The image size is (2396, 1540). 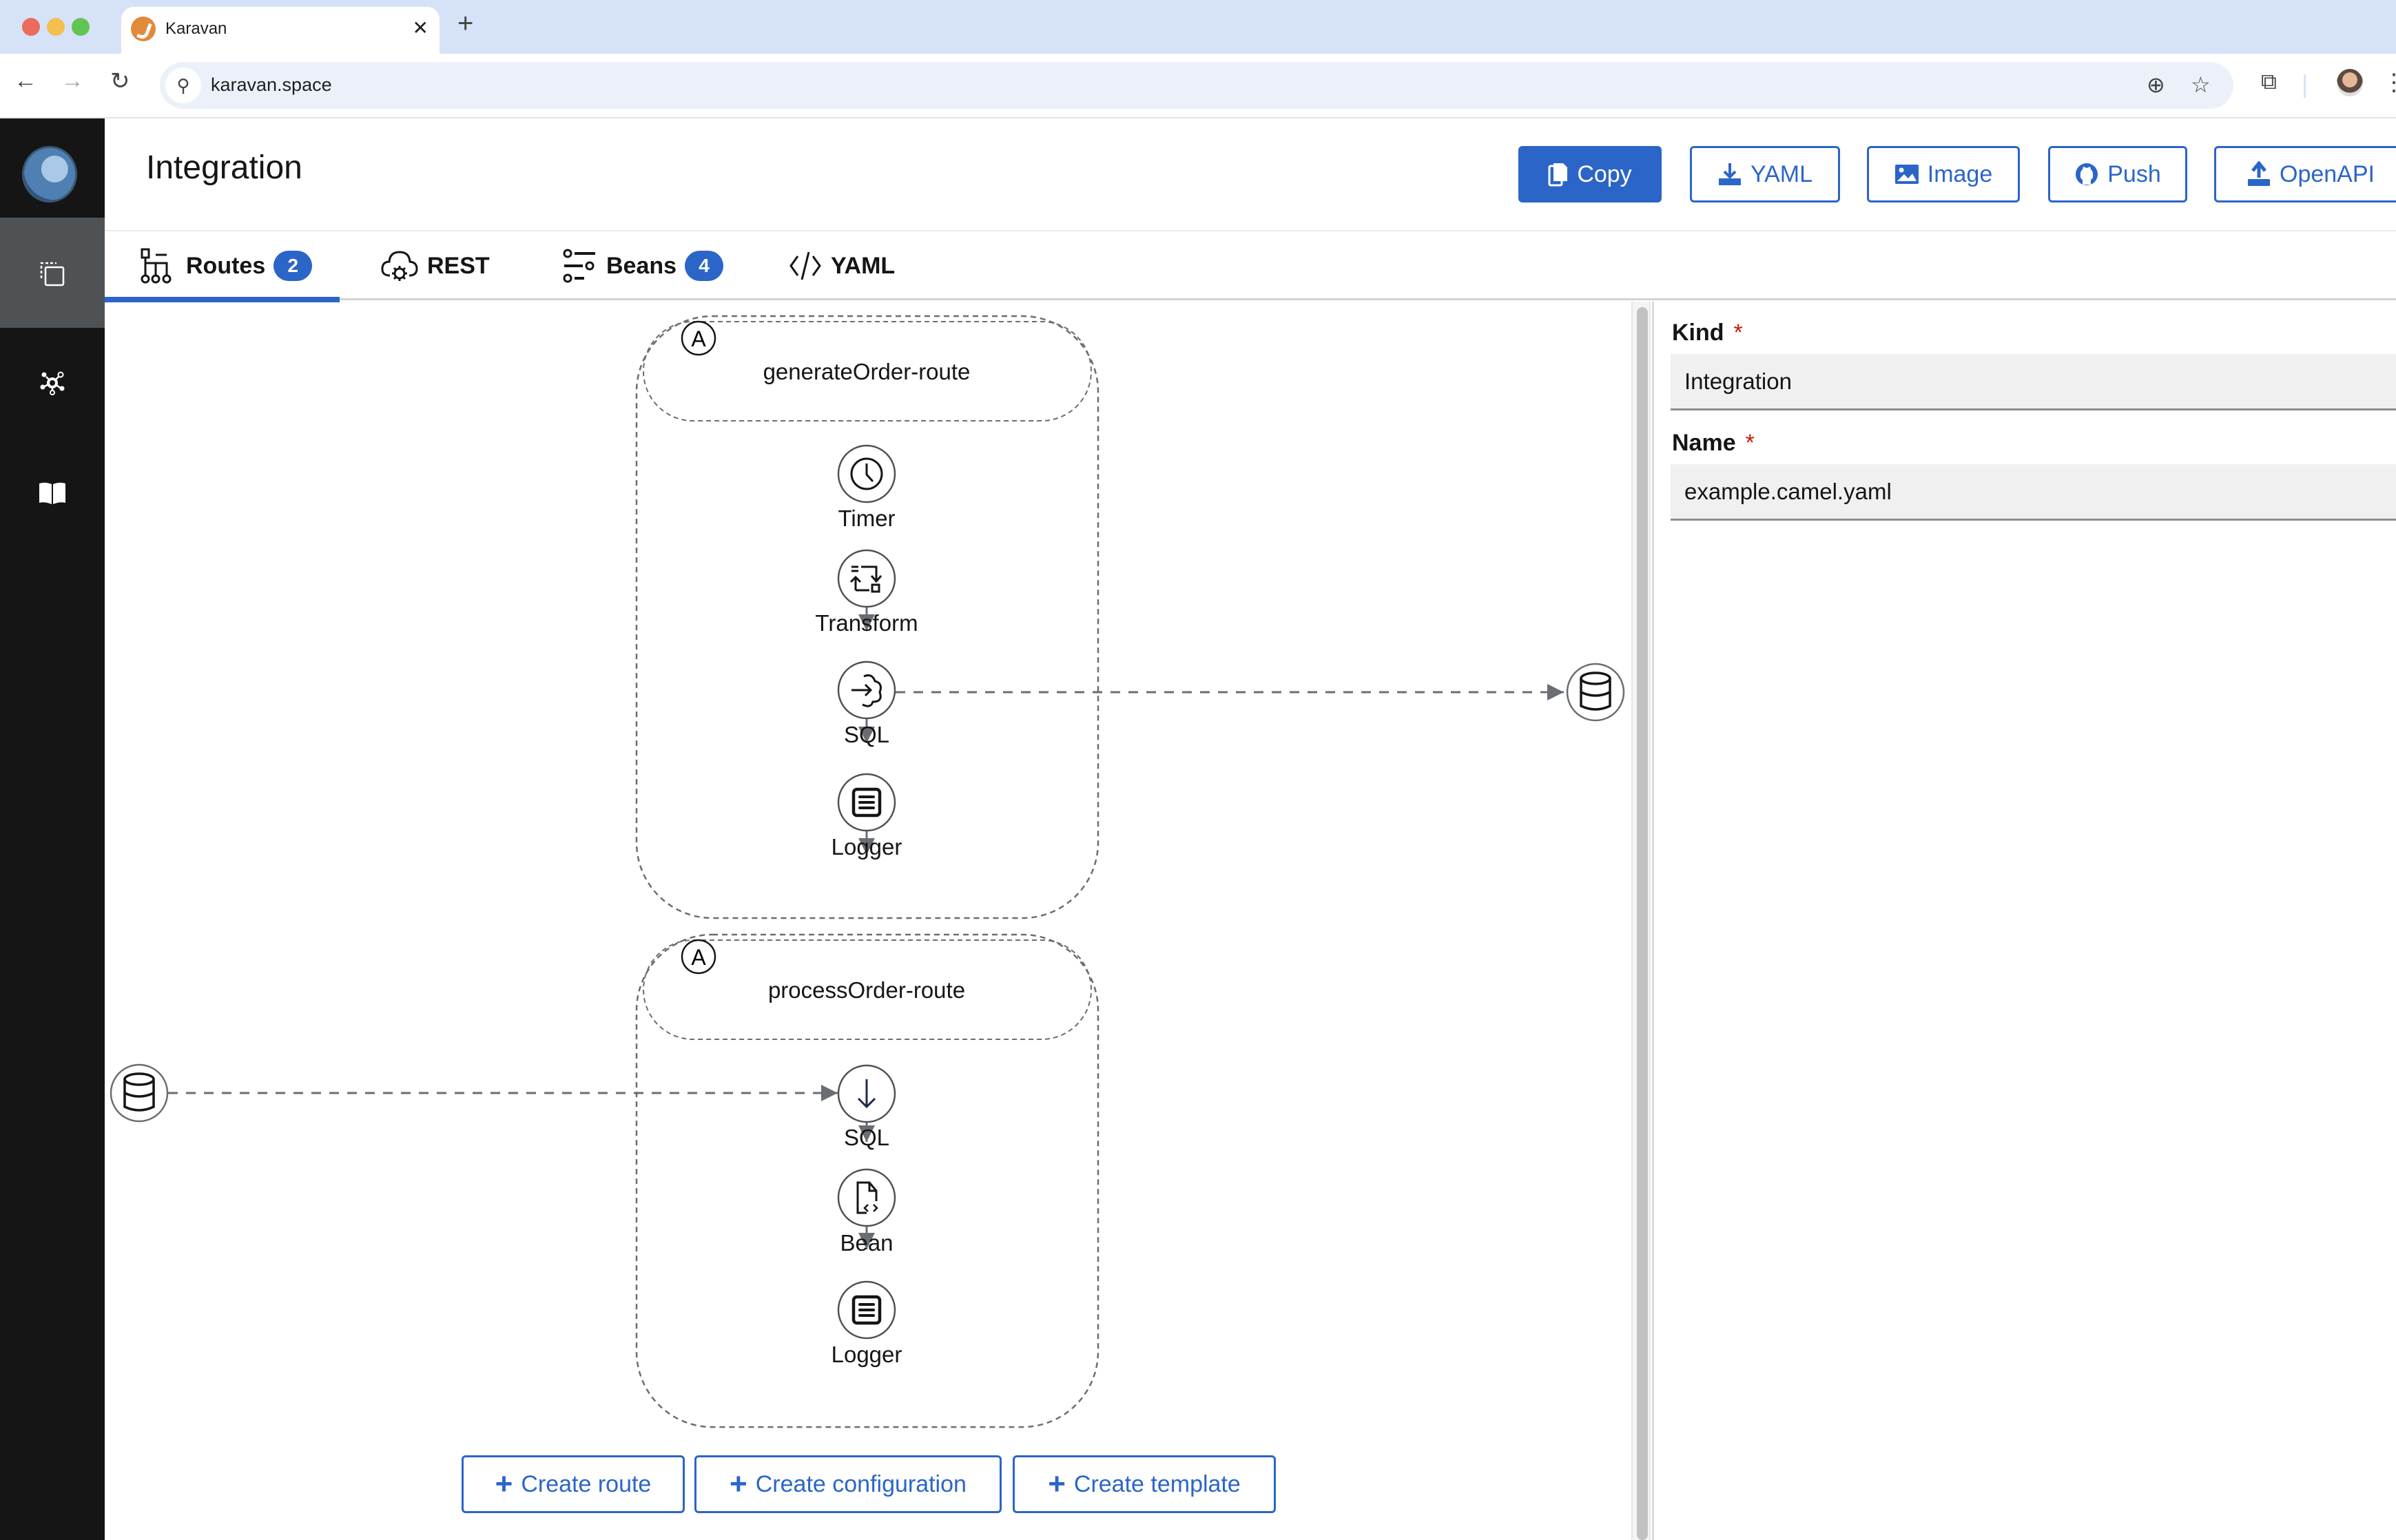 What do you see at coordinates (458, 265) in the screenshot?
I see `tab-rest-label: REST` at bounding box center [458, 265].